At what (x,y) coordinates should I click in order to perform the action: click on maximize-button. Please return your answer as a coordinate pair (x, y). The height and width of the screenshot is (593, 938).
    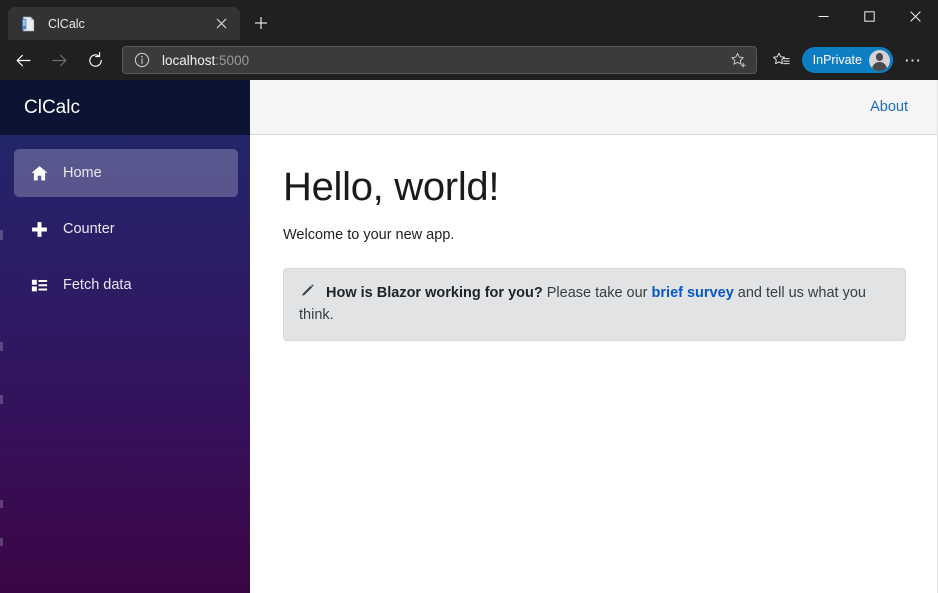
    Looking at the image, I should click on (869, 16).